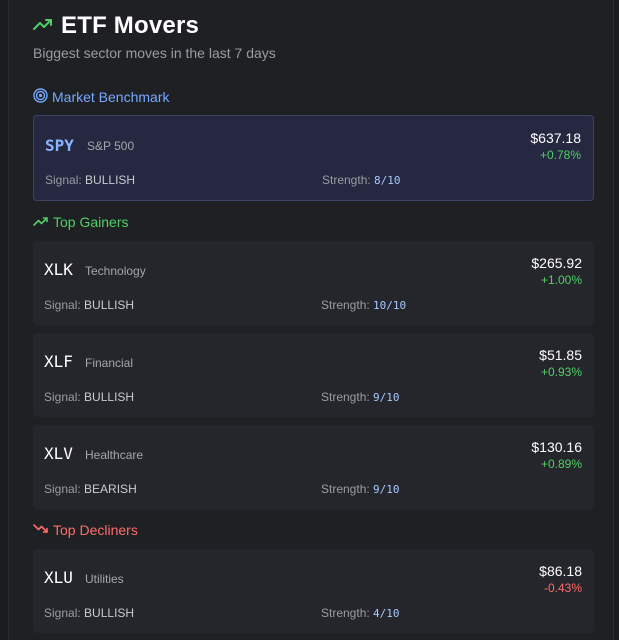 The height and width of the screenshot is (640, 619). What do you see at coordinates (360, 613) in the screenshot?
I see `etf-strength: Strength: 4/10` at bounding box center [360, 613].